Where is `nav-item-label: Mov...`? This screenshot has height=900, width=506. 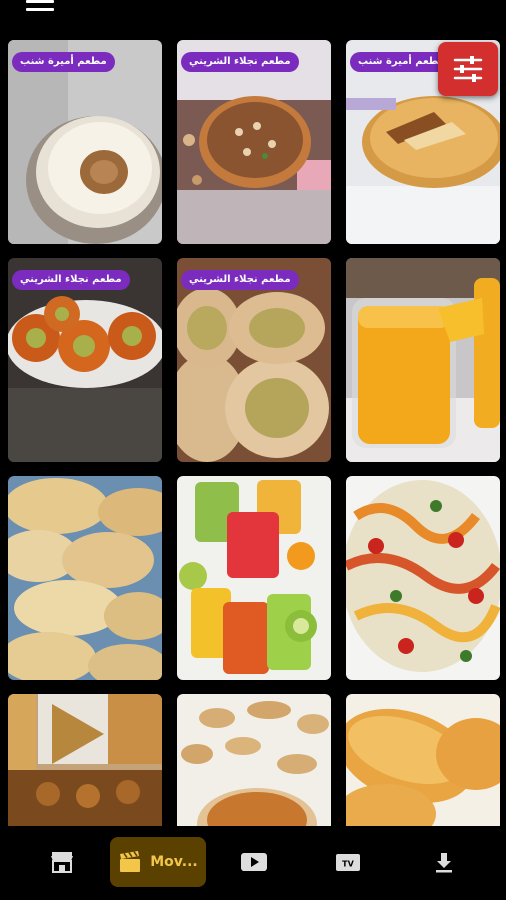
nav-item-label: Mov... is located at coordinates (174, 862).